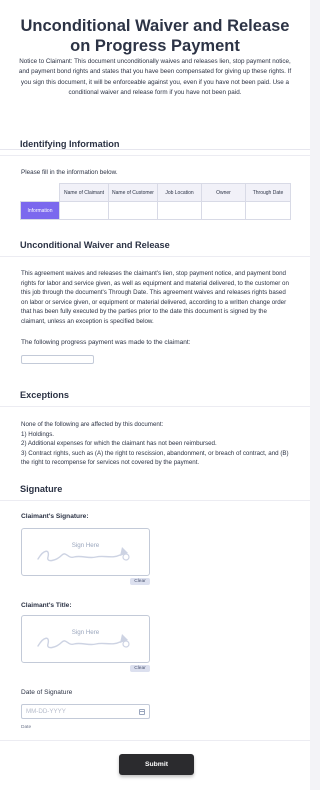 The image size is (320, 790). I want to click on column-header: Name of Customer, so click(133, 192).